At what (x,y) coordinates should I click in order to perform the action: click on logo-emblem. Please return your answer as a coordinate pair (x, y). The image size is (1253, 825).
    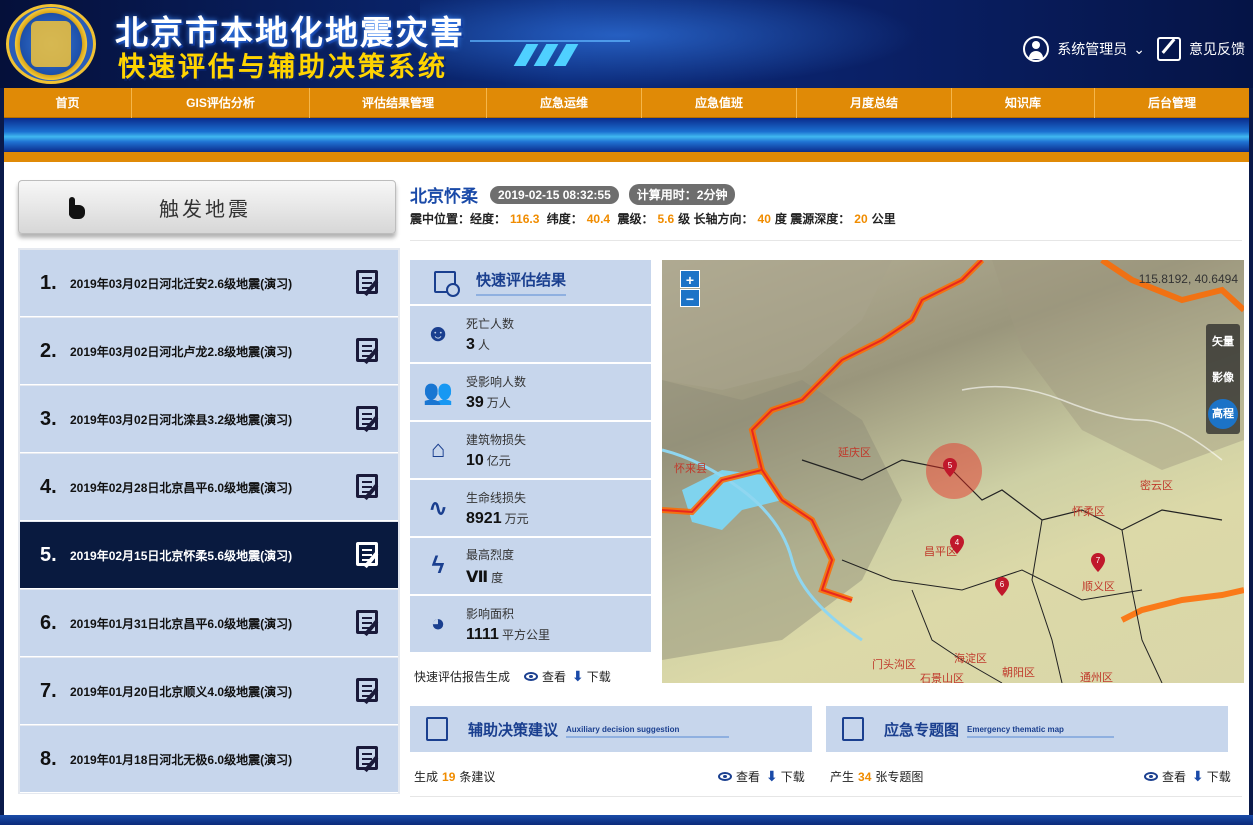
    Looking at the image, I should click on (51, 44).